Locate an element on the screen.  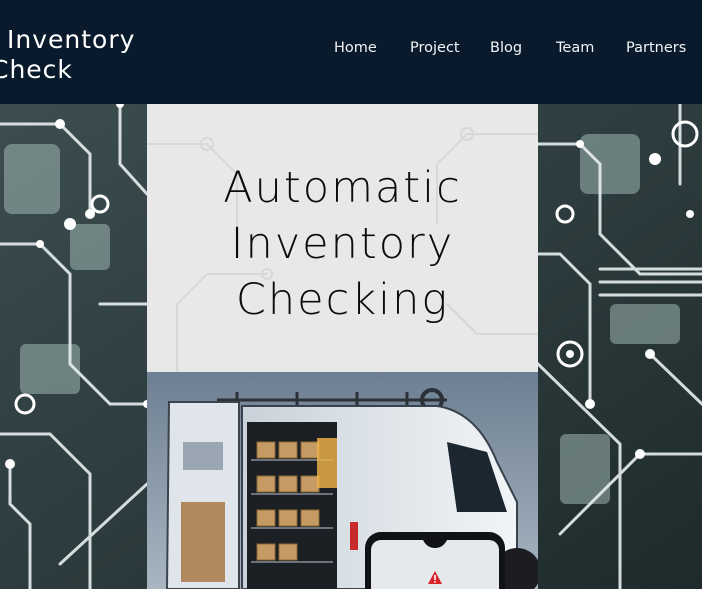
hero-title-line-3: Checking is located at coordinates (342, 300).